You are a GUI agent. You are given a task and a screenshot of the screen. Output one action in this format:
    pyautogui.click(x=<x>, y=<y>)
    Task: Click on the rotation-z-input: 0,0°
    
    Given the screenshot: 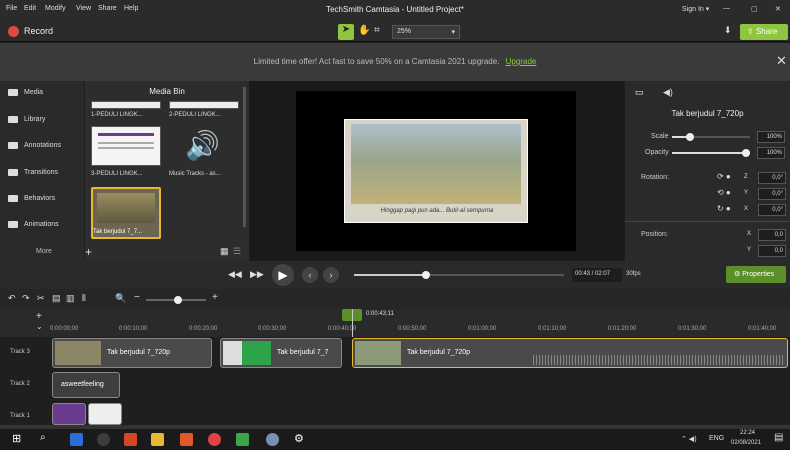 What is the action you would take?
    pyautogui.click(x=772, y=178)
    